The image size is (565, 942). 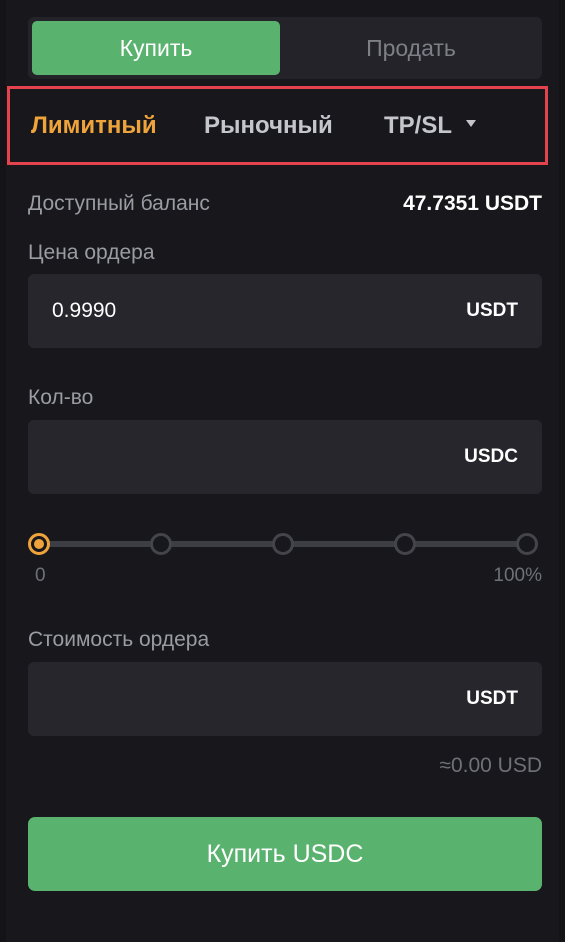 I want to click on quantity-input: USDC, so click(x=285, y=457).